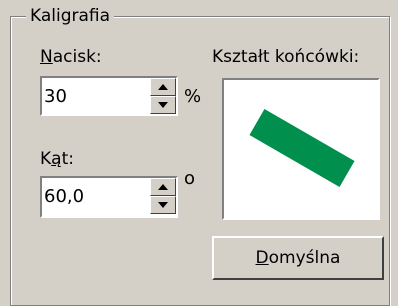 This screenshot has height=306, width=398. I want to click on angle-label-accel: ą, so click(56, 159).